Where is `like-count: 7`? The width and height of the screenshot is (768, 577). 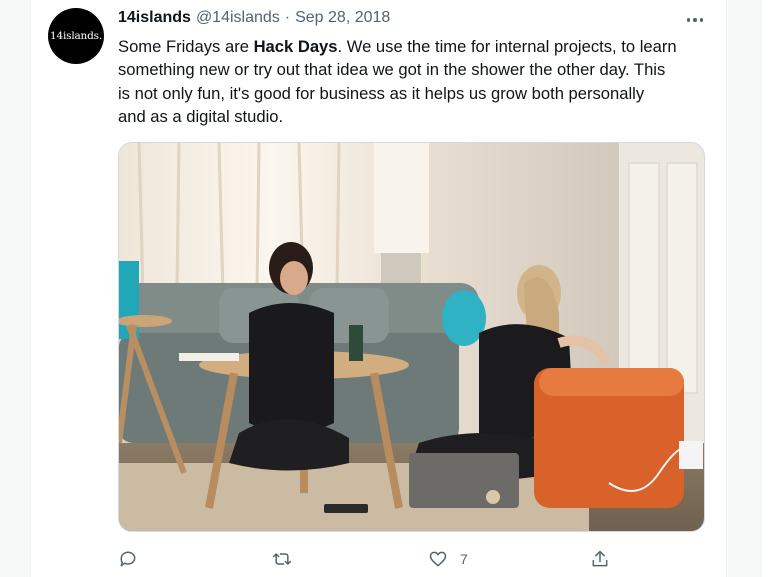
like-count: 7 is located at coordinates (464, 559).